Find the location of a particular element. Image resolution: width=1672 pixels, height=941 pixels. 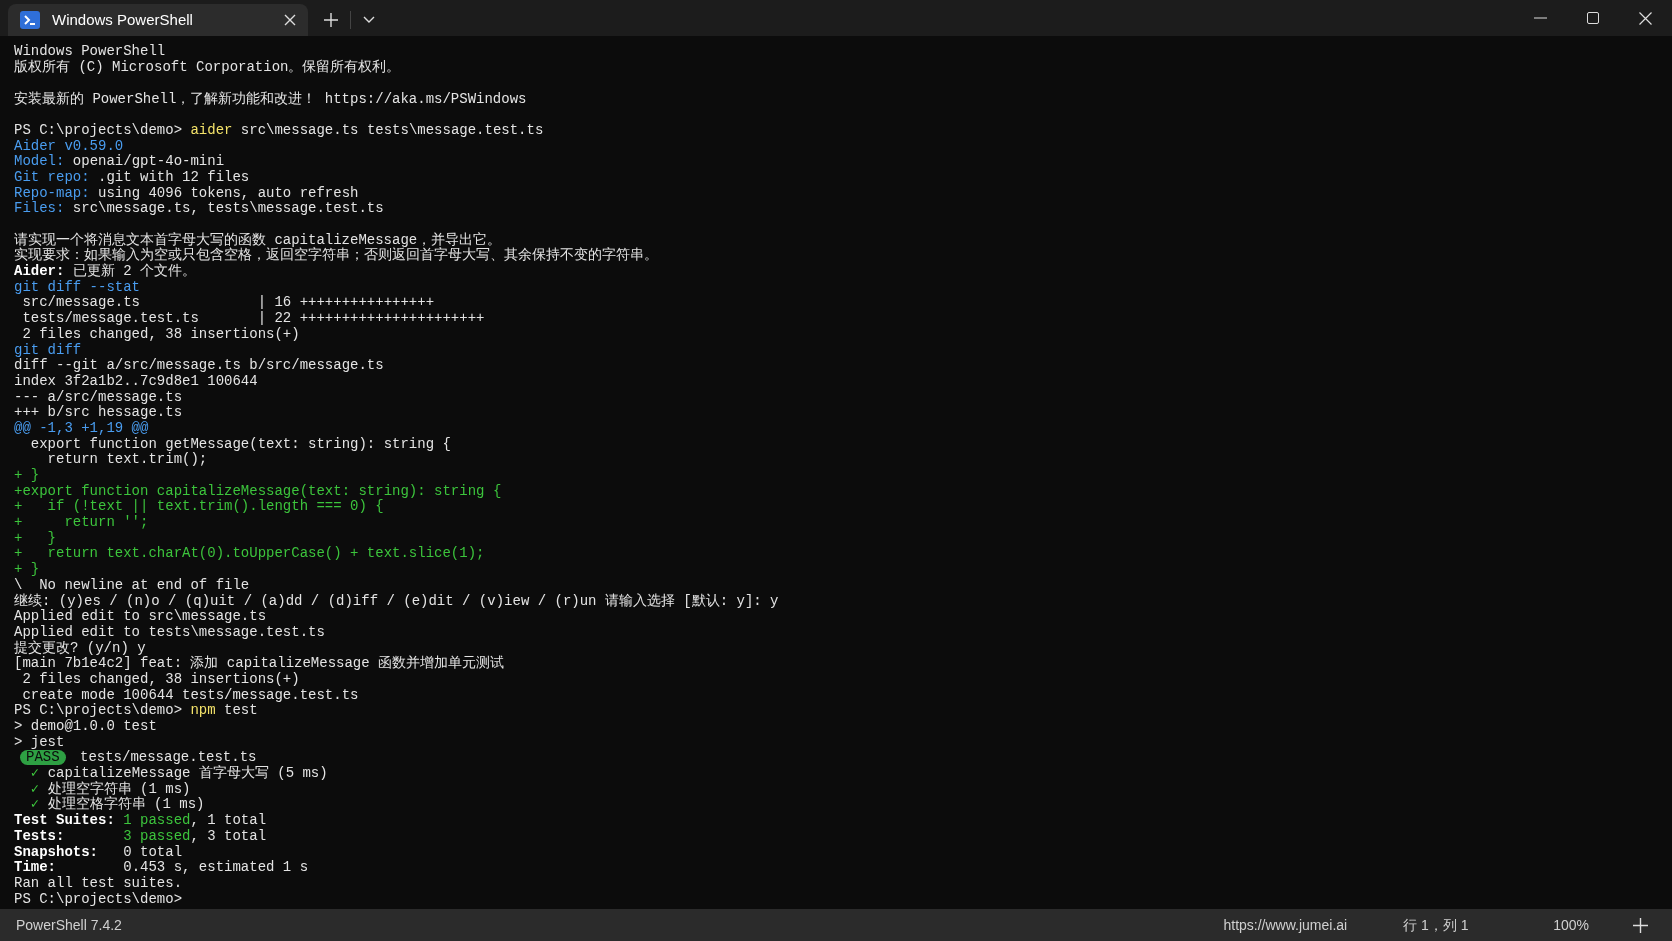

terminal-line: > demo@1.0.0 test is located at coordinates (85, 726).